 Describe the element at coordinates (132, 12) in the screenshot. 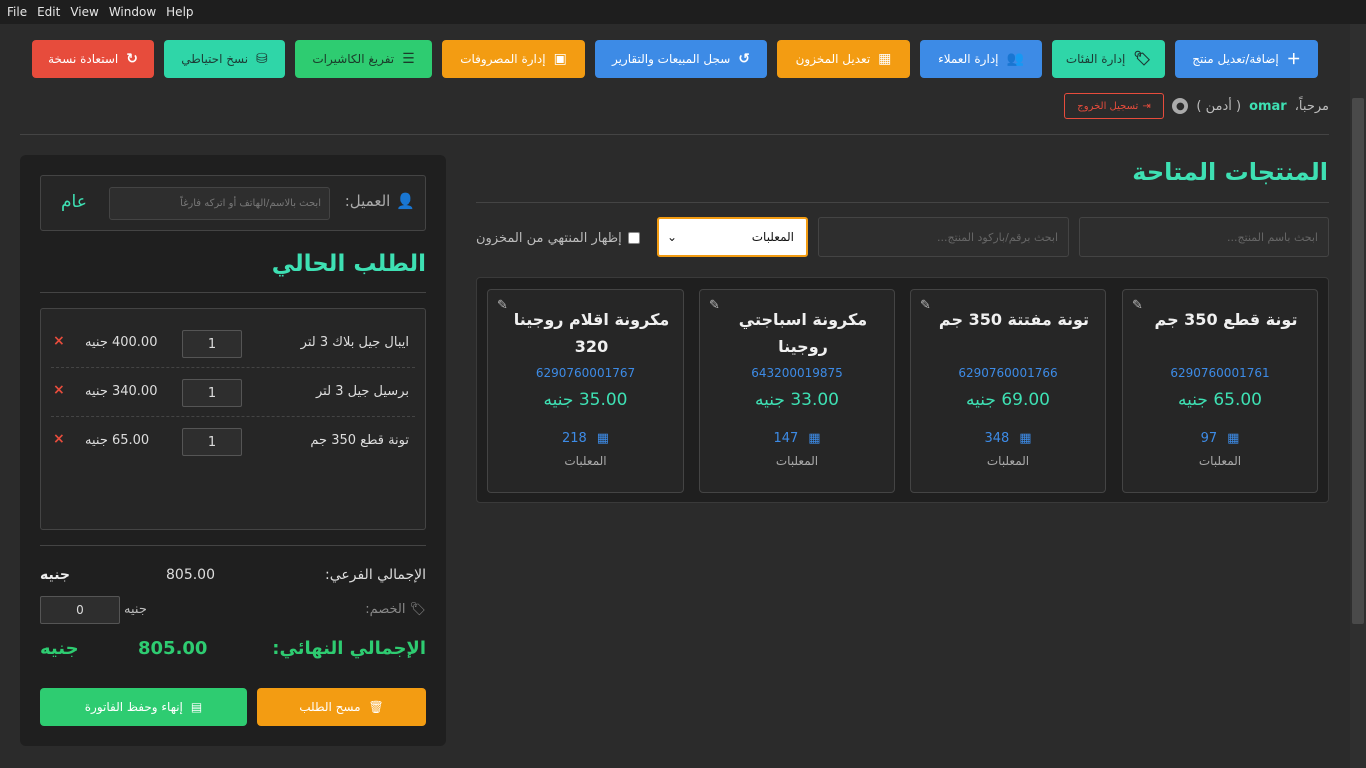

I see `menu-window: Window` at that location.